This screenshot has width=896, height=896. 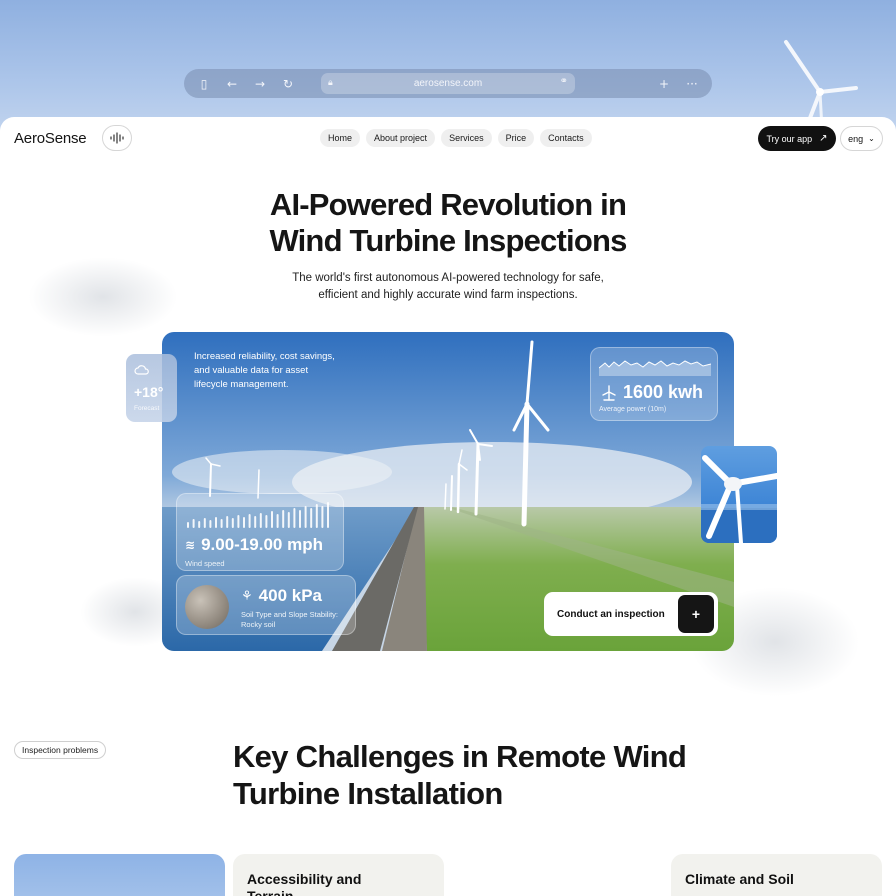 I want to click on arrow-up-right-icon: ↗, so click(x=823, y=138).